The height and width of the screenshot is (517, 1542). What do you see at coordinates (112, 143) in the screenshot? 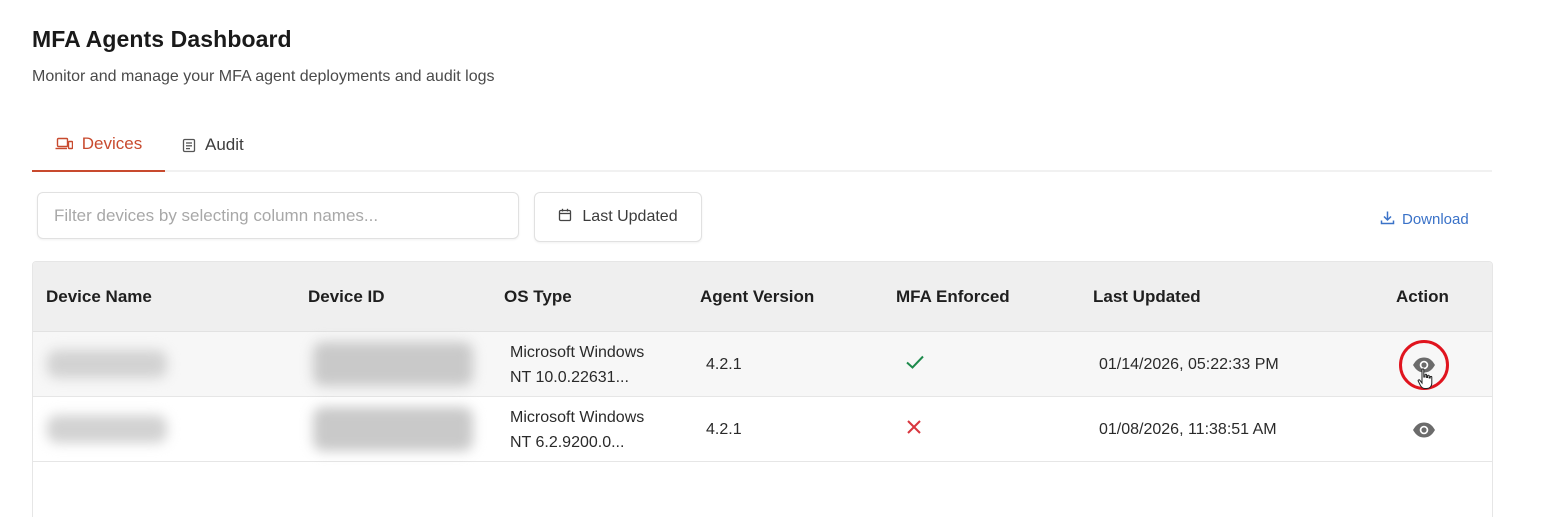
I see `tab-devices-label: Devices` at bounding box center [112, 143].